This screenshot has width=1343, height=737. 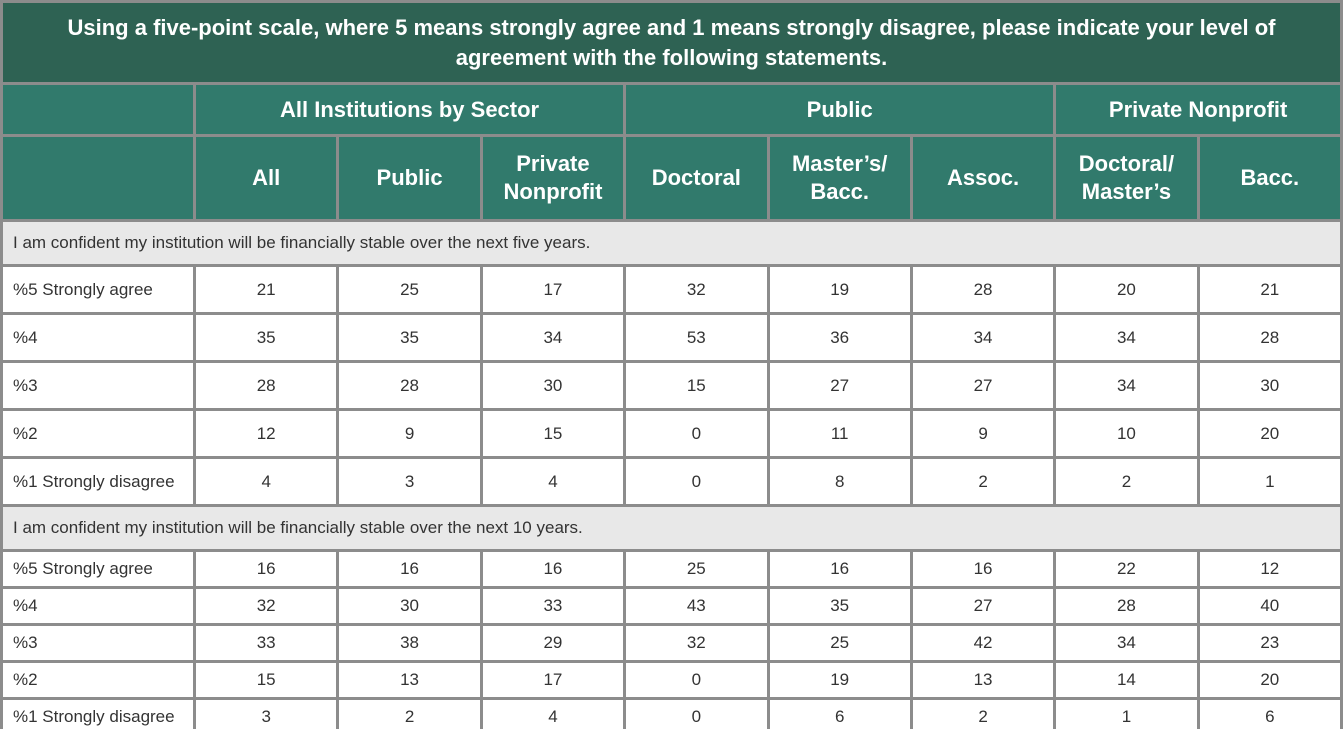 I want to click on value-cell: 53, so click(x=696, y=337).